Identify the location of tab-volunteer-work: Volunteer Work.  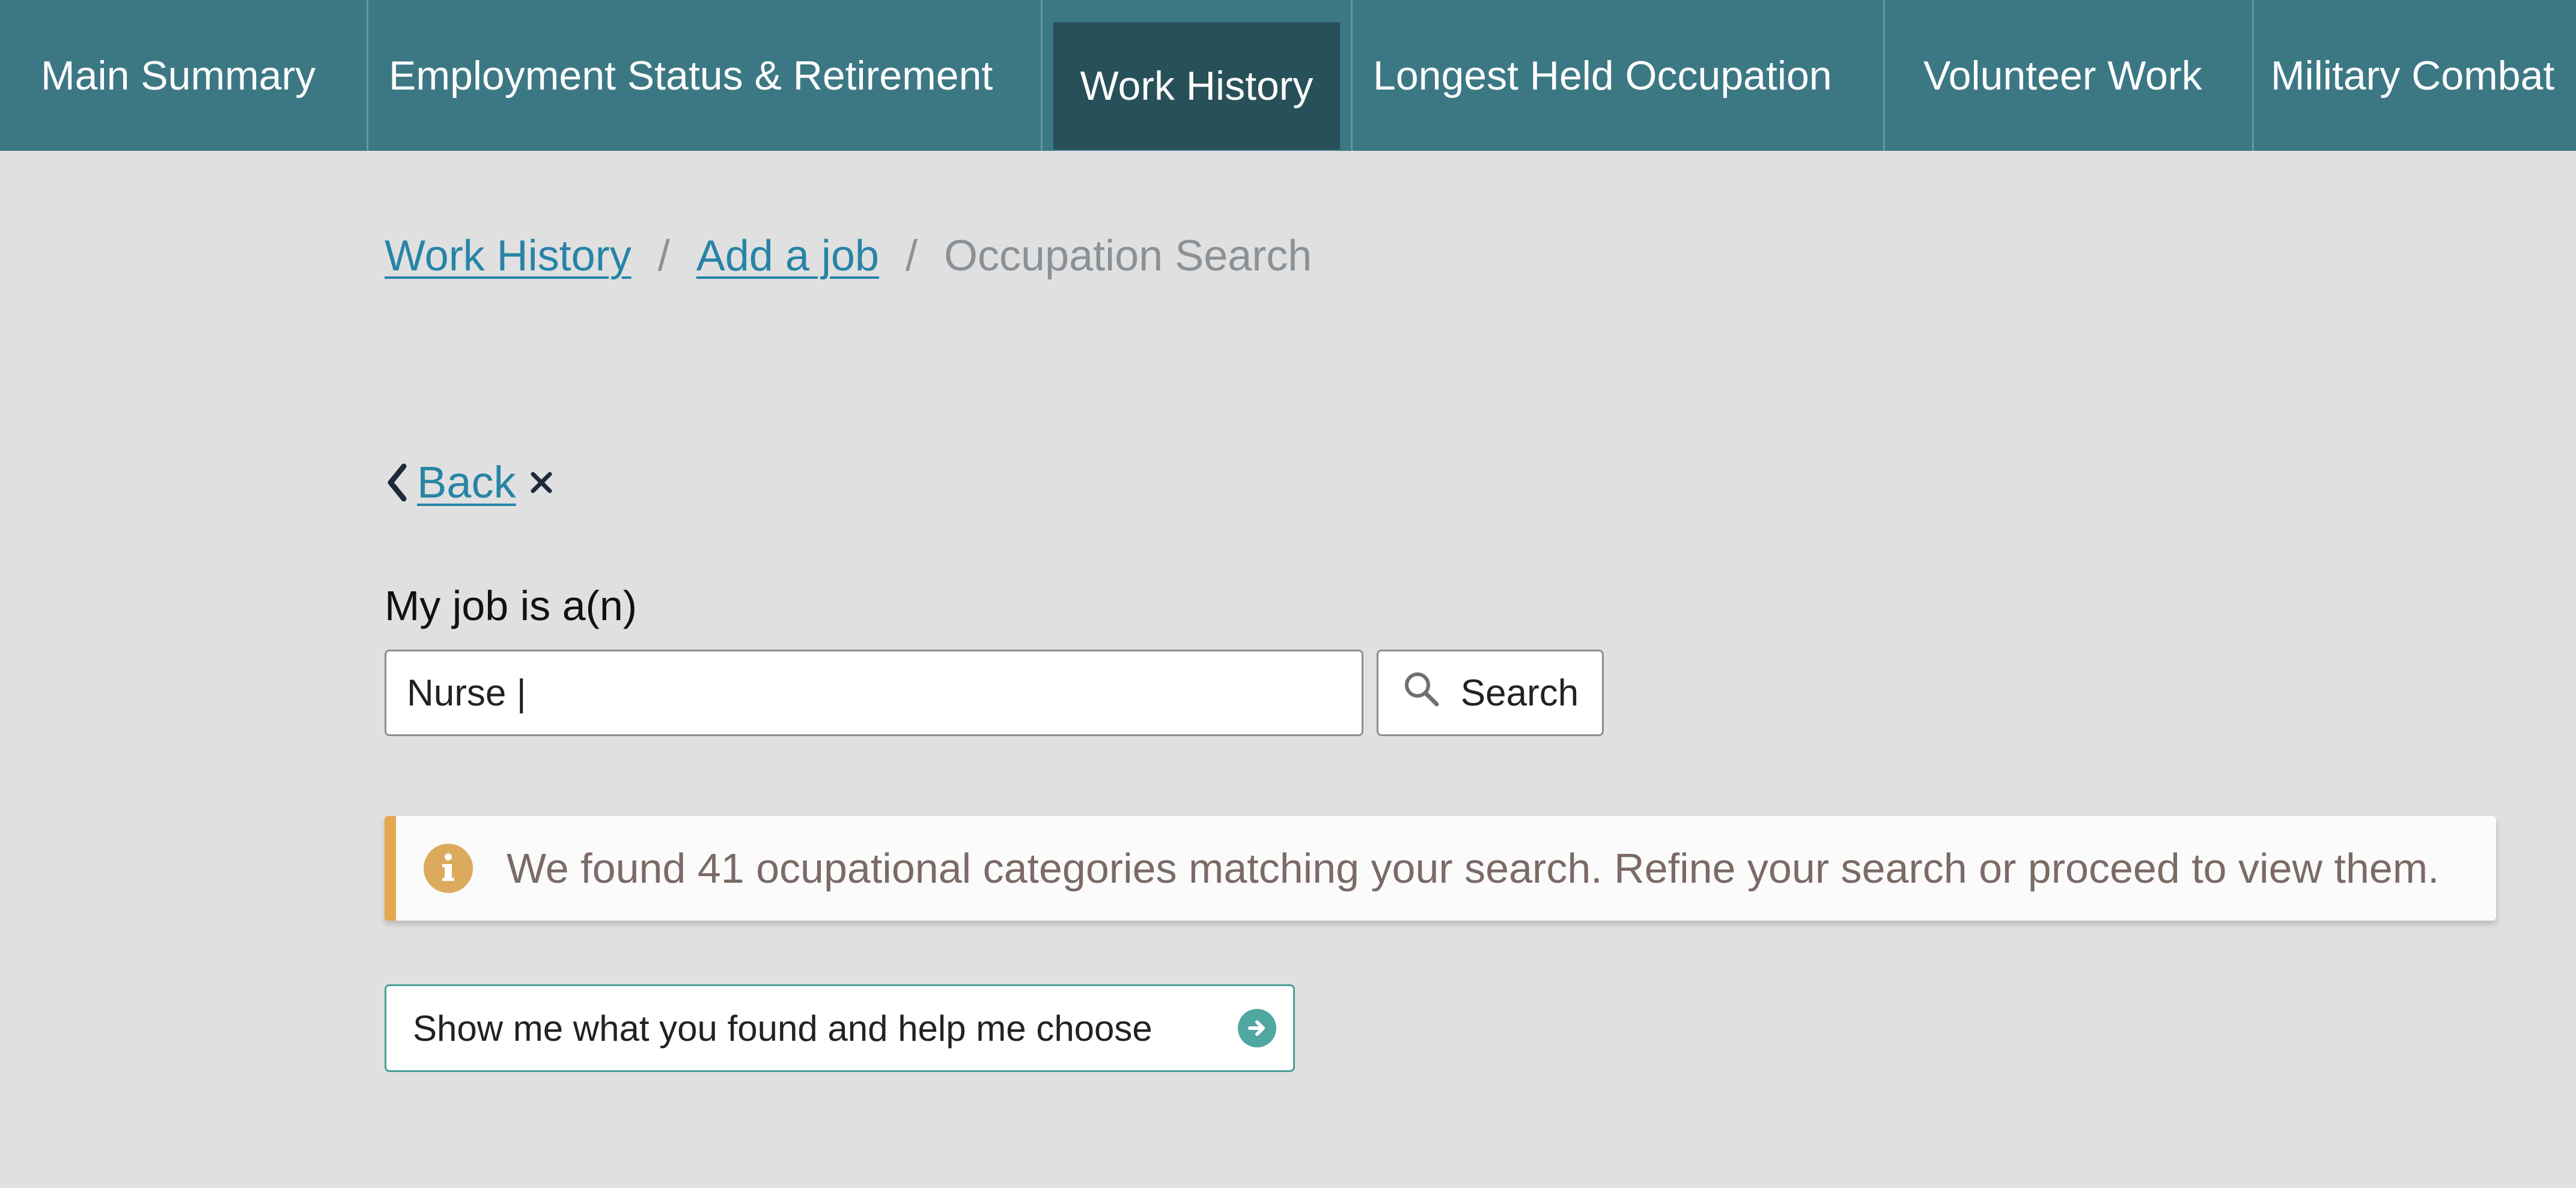
(2069, 75).